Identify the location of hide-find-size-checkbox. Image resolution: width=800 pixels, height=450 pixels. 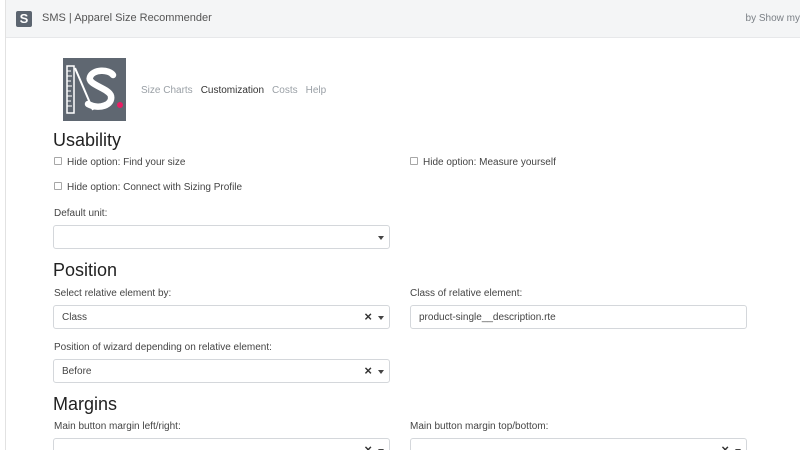
(58, 160).